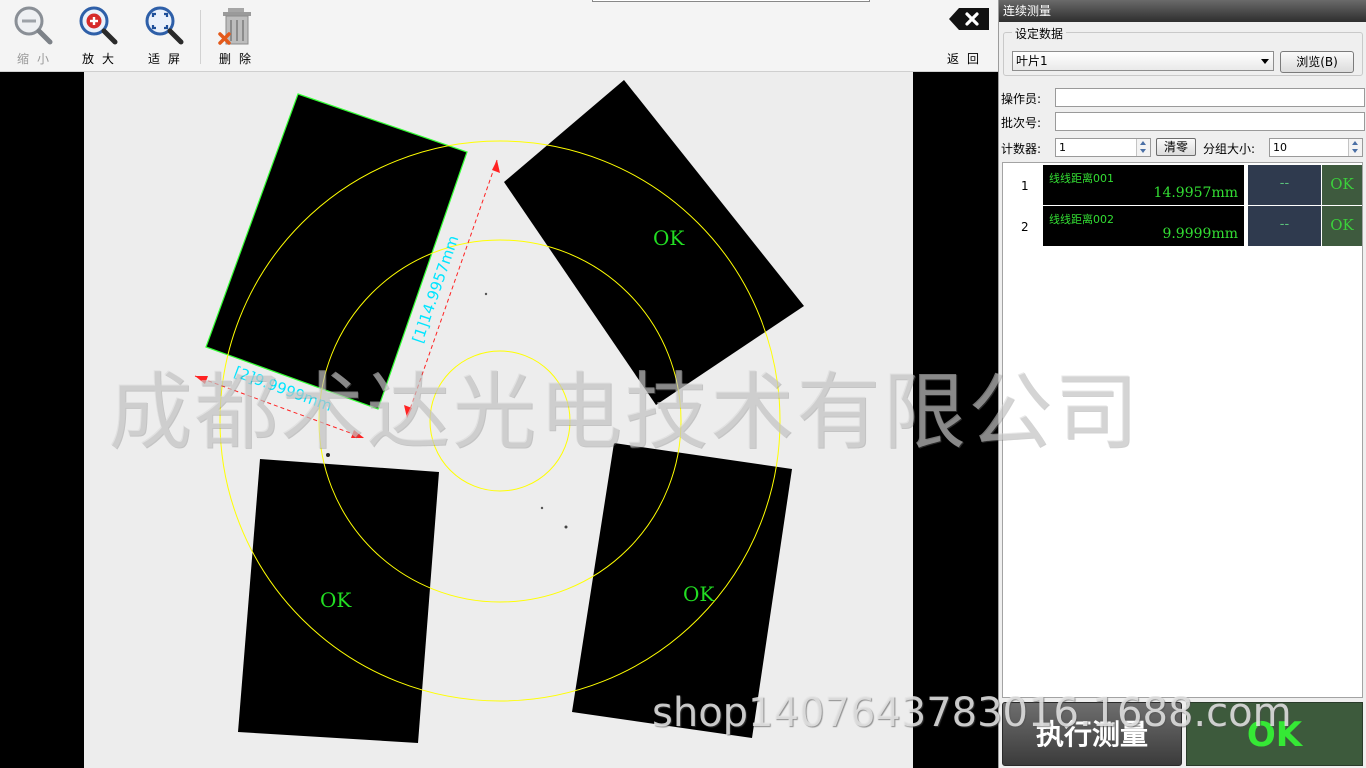 This screenshot has width=1366, height=768. Describe the element at coordinates (669, 238) in the screenshot. I see `ok-label-top-right: OK` at that location.